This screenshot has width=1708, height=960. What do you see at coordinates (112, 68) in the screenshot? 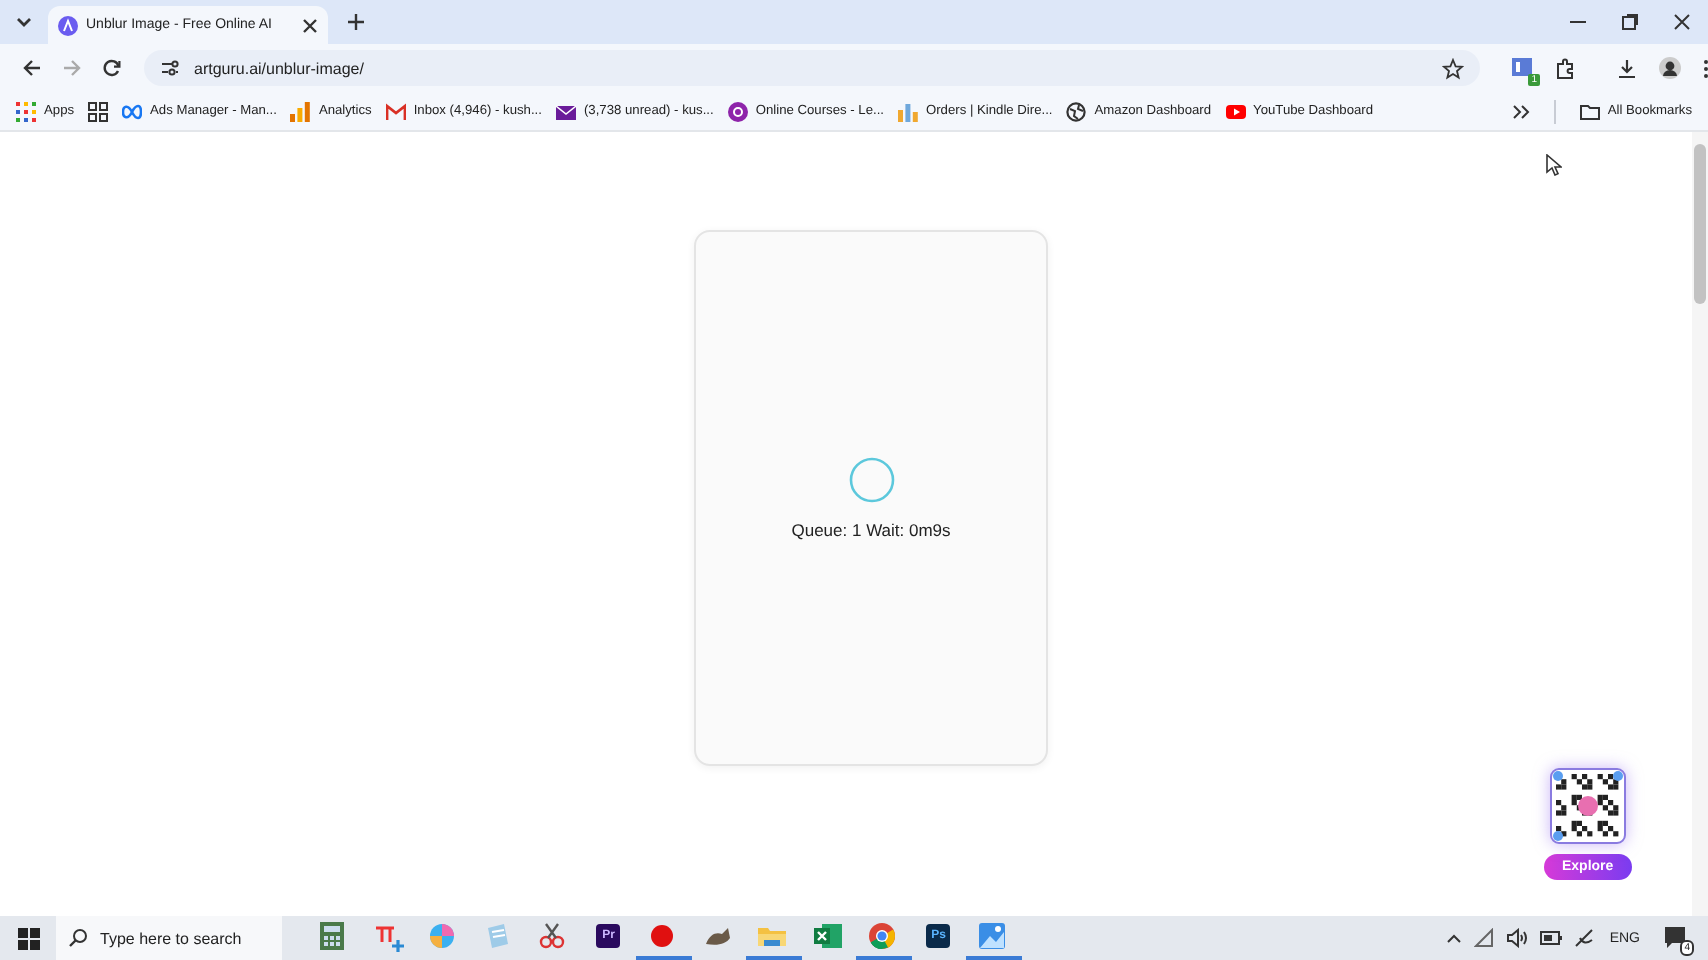
I see `reload-icon` at bounding box center [112, 68].